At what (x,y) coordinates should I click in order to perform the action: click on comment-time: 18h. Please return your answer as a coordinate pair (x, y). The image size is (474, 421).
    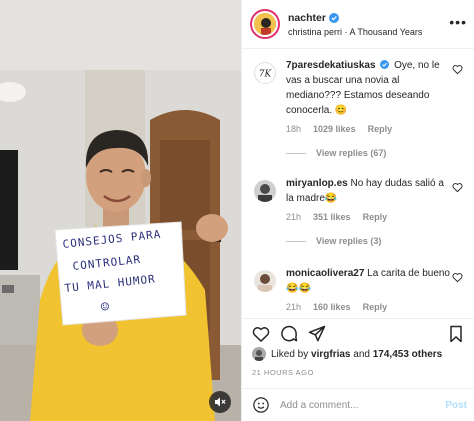
    Looking at the image, I should click on (294, 129).